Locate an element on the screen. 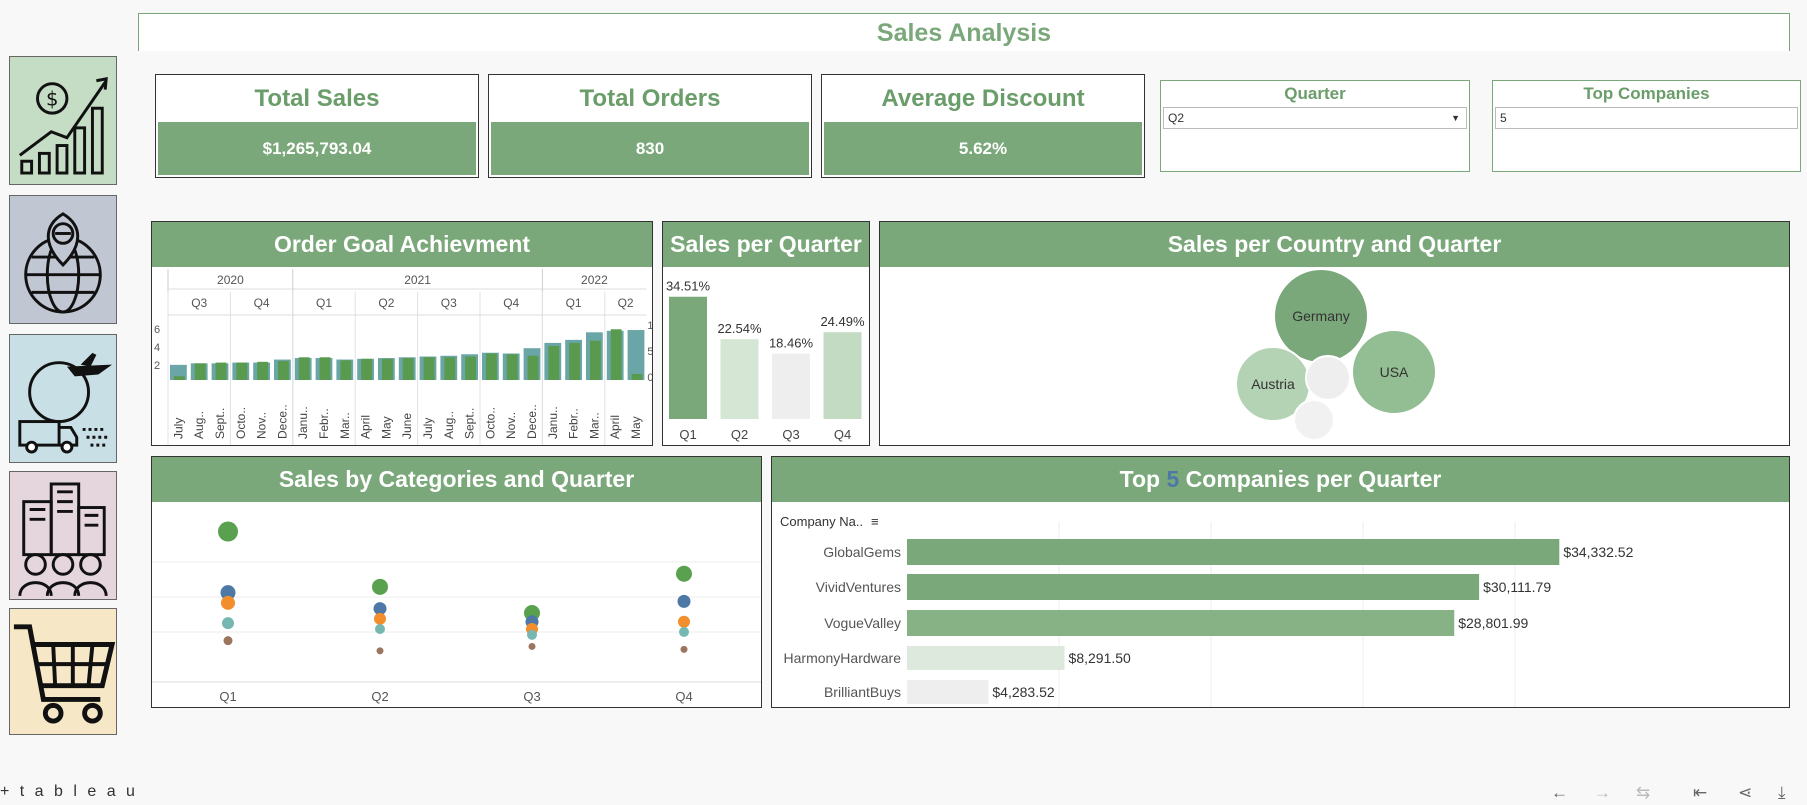 The image size is (1807, 805). kpi-total-sales: Total Sales $1,265,793.04 is located at coordinates (317, 126).